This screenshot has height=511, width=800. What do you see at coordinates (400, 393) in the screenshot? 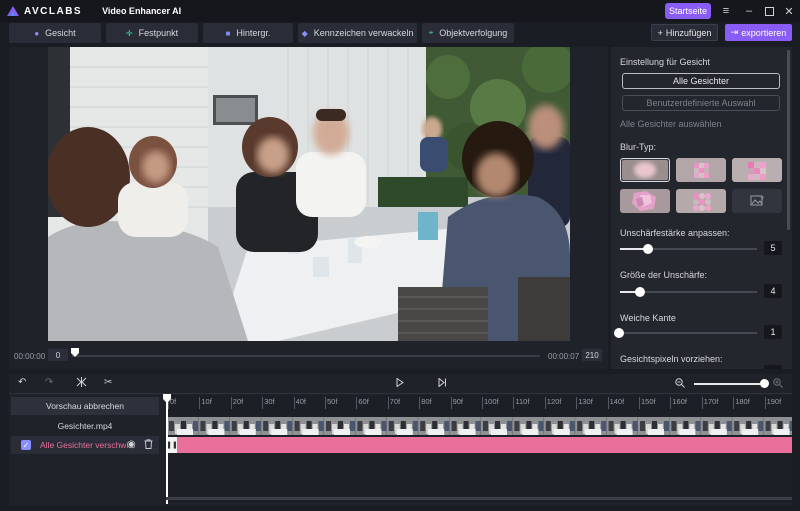
I see `timeline-divider` at bounding box center [400, 393].